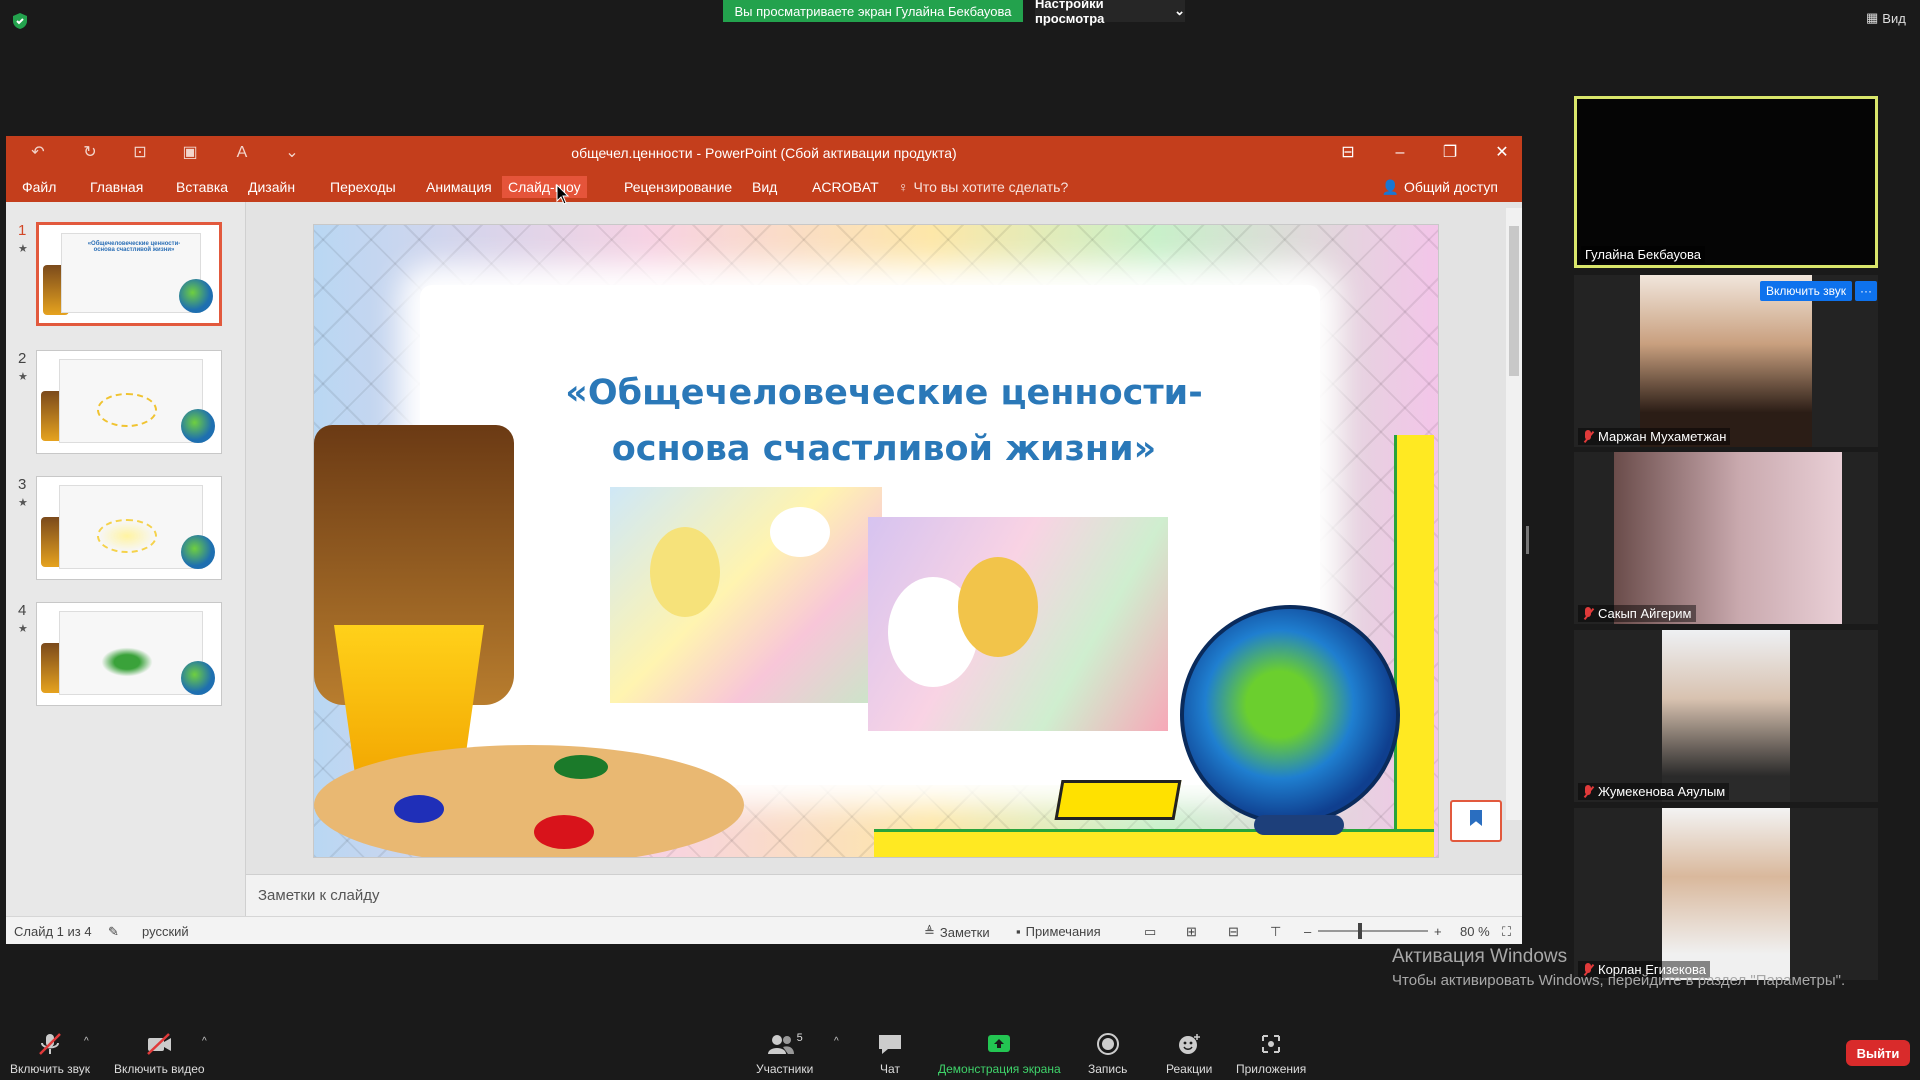 This screenshot has height=1080, width=1920. Describe the element at coordinates (999, 1054) in the screenshot. I see `share-screen-button: Демонстрация экрана` at that location.